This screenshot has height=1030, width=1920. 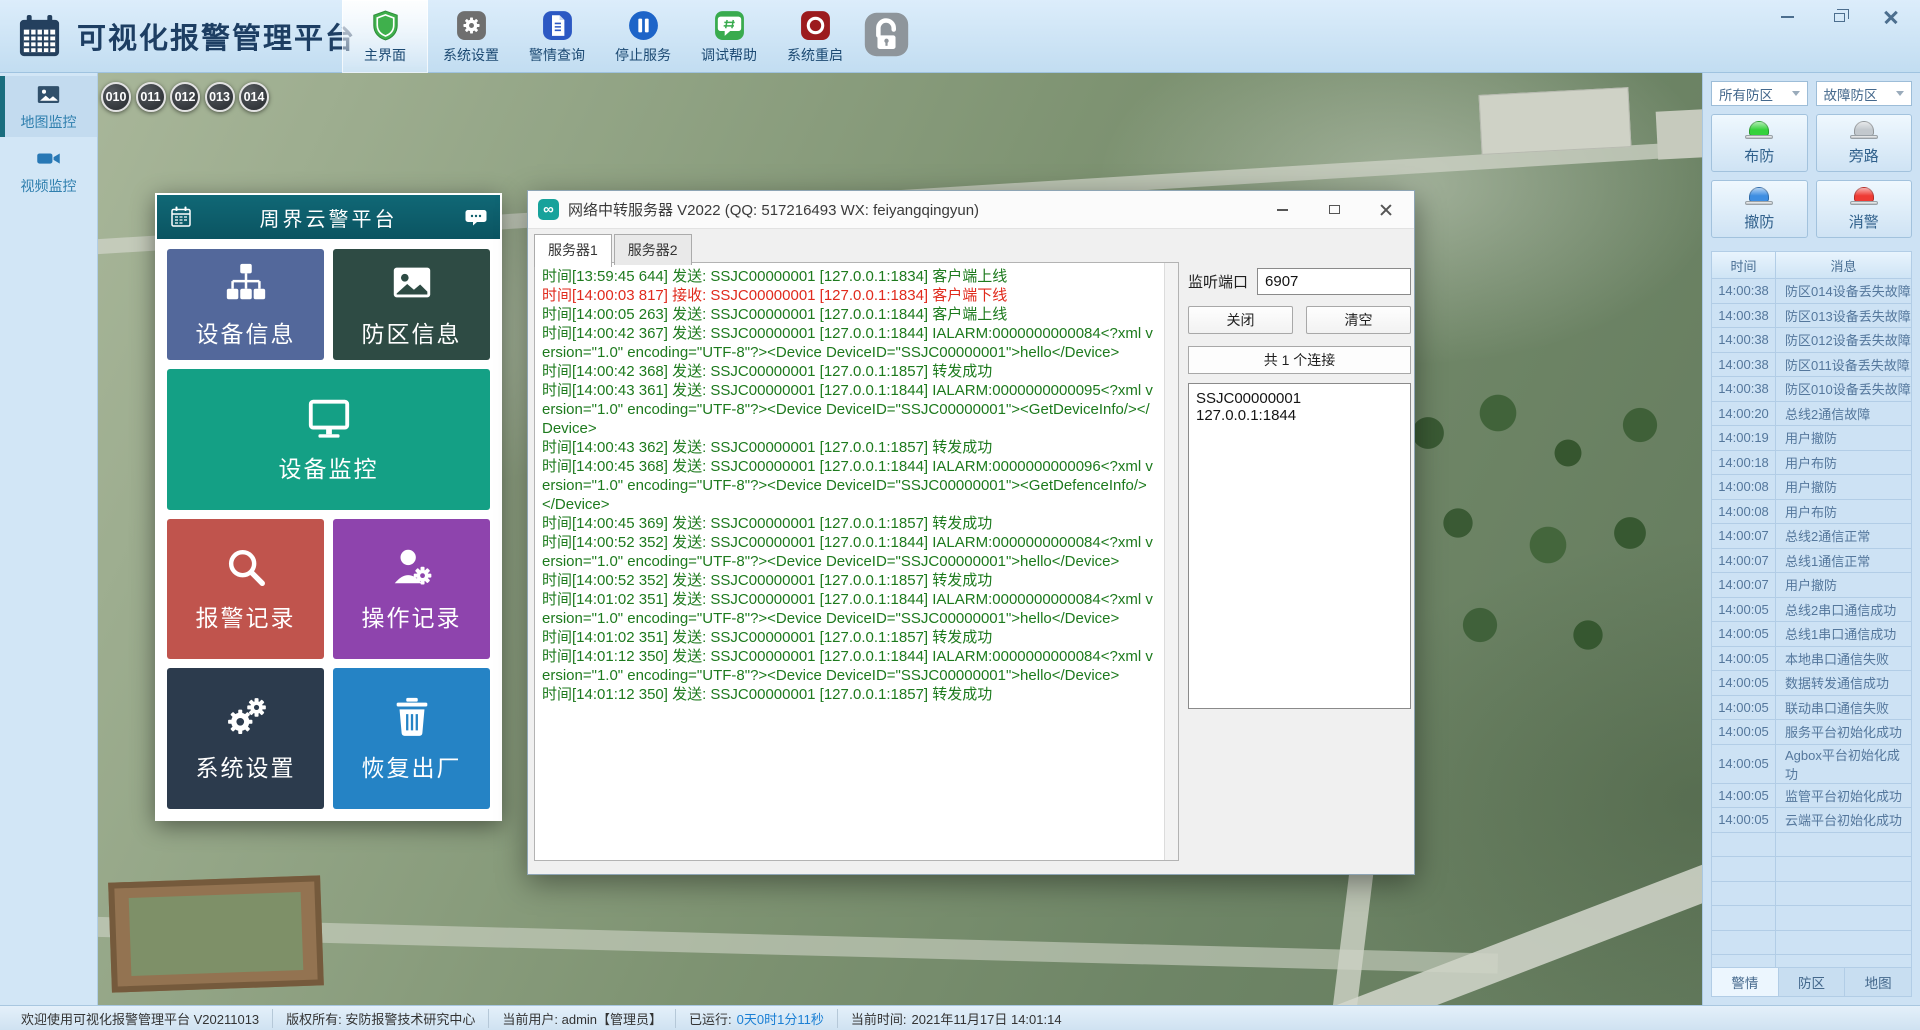 I want to click on sidebar-item-label: 视频监控, so click(x=48, y=186).